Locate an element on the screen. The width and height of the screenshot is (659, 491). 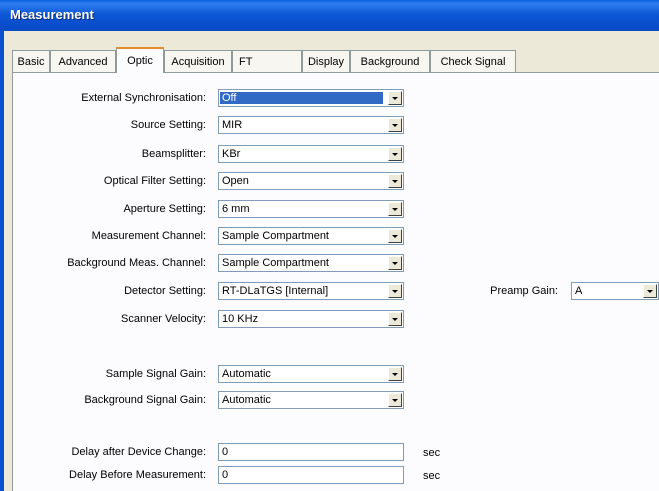
meas-channel-dropdown: Sample Compartment is located at coordinates (311, 236).